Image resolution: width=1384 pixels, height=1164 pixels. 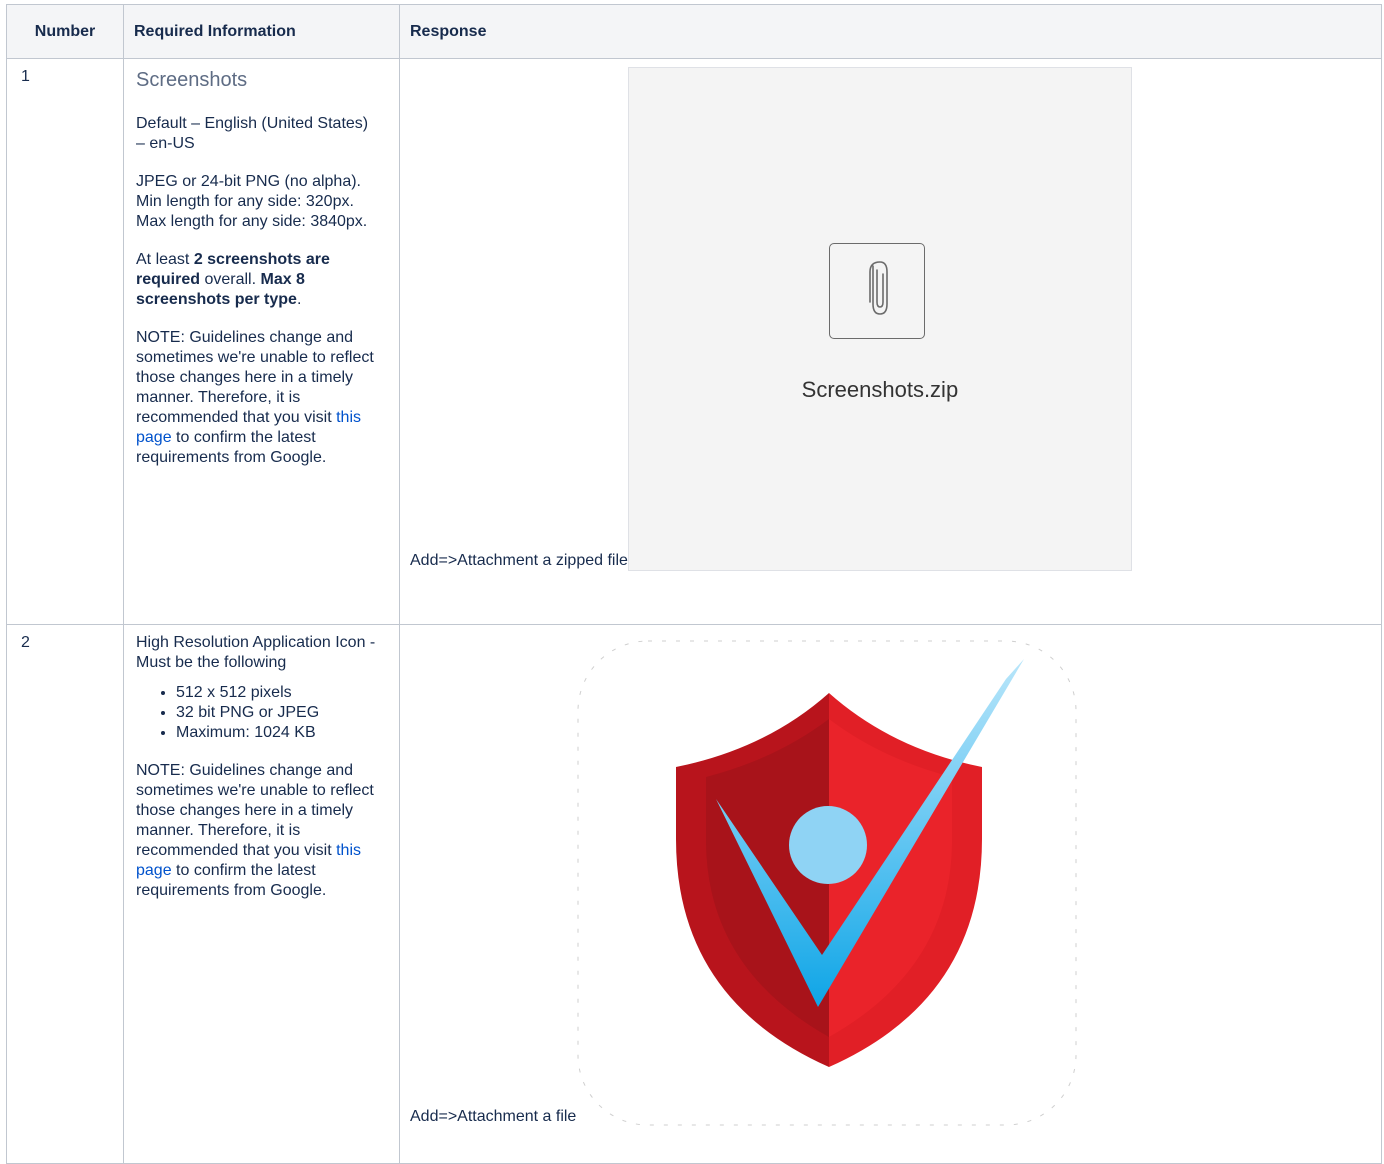 What do you see at coordinates (261, 31) in the screenshot?
I see `header-required-info: Required Information` at bounding box center [261, 31].